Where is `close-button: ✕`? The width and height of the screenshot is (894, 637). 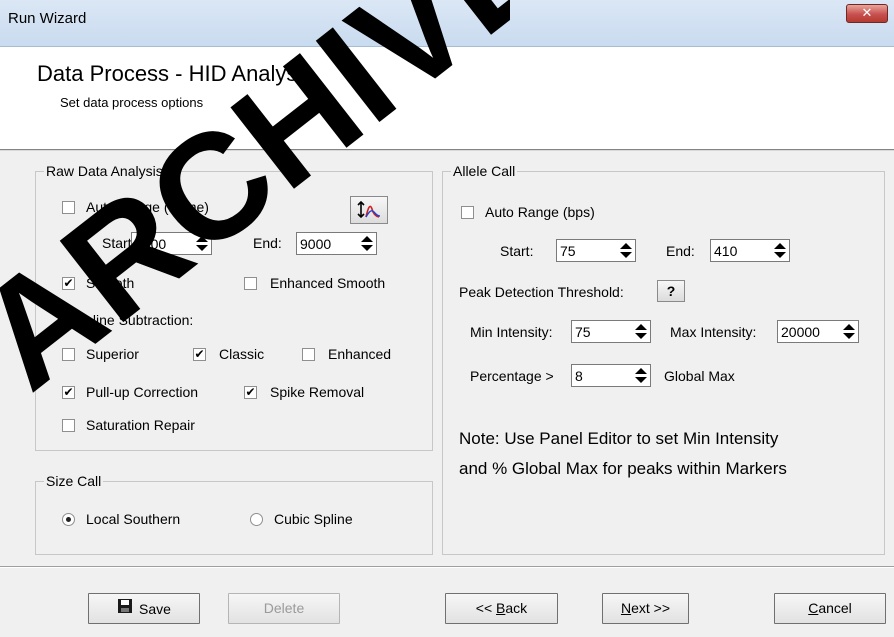
close-button: ✕ is located at coordinates (867, 13).